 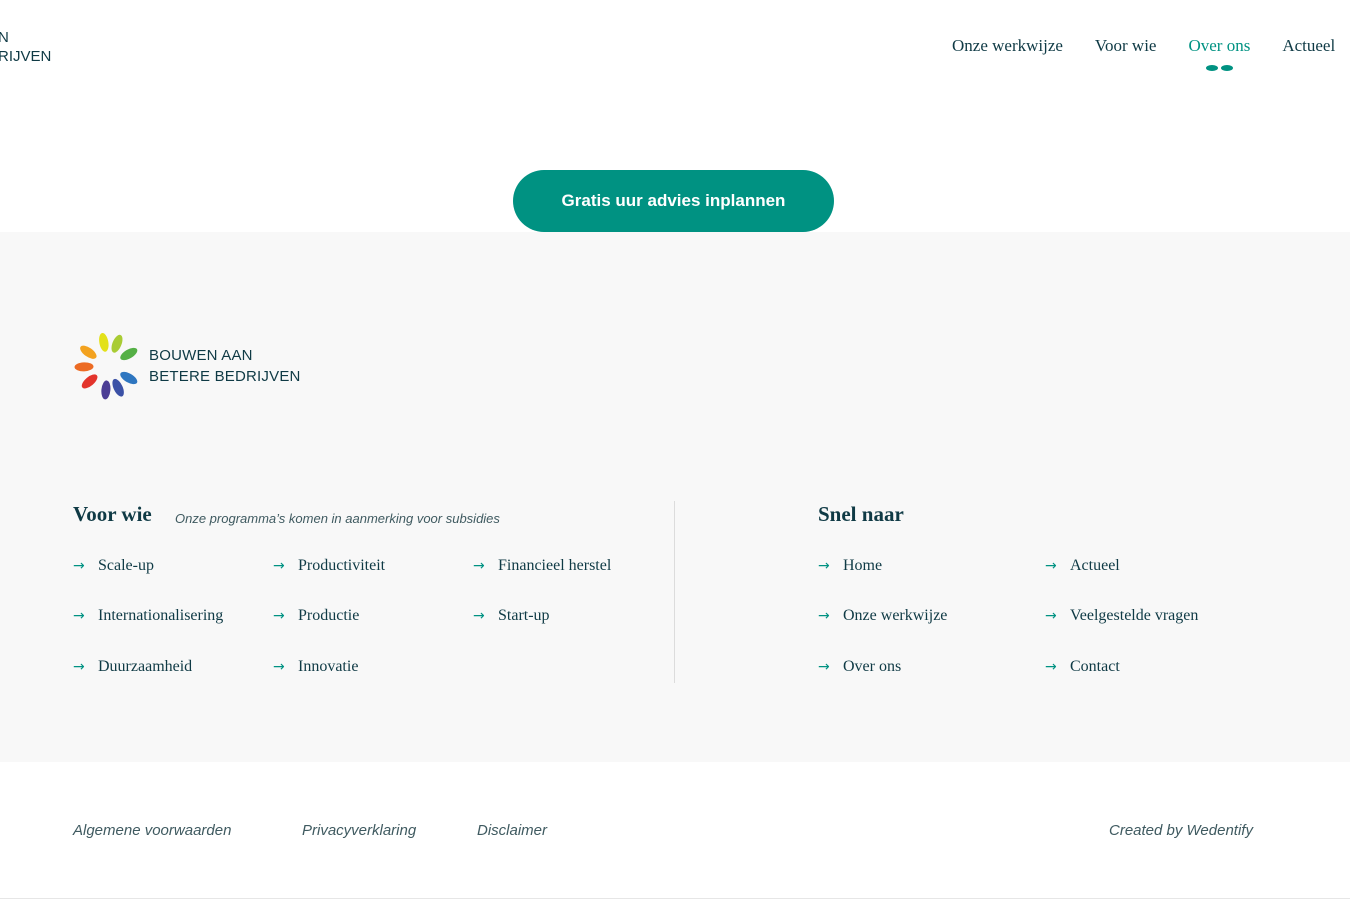 I want to click on link-innovatie: → Innovatie, so click(x=315, y=667).